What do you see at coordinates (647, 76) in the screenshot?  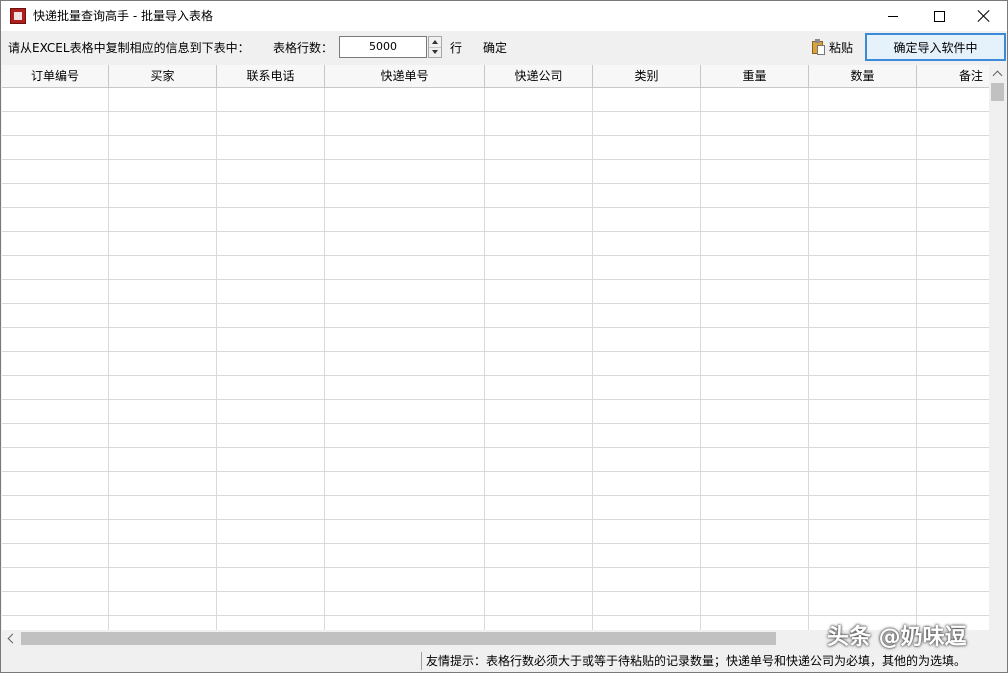 I see `column-header: 类别` at bounding box center [647, 76].